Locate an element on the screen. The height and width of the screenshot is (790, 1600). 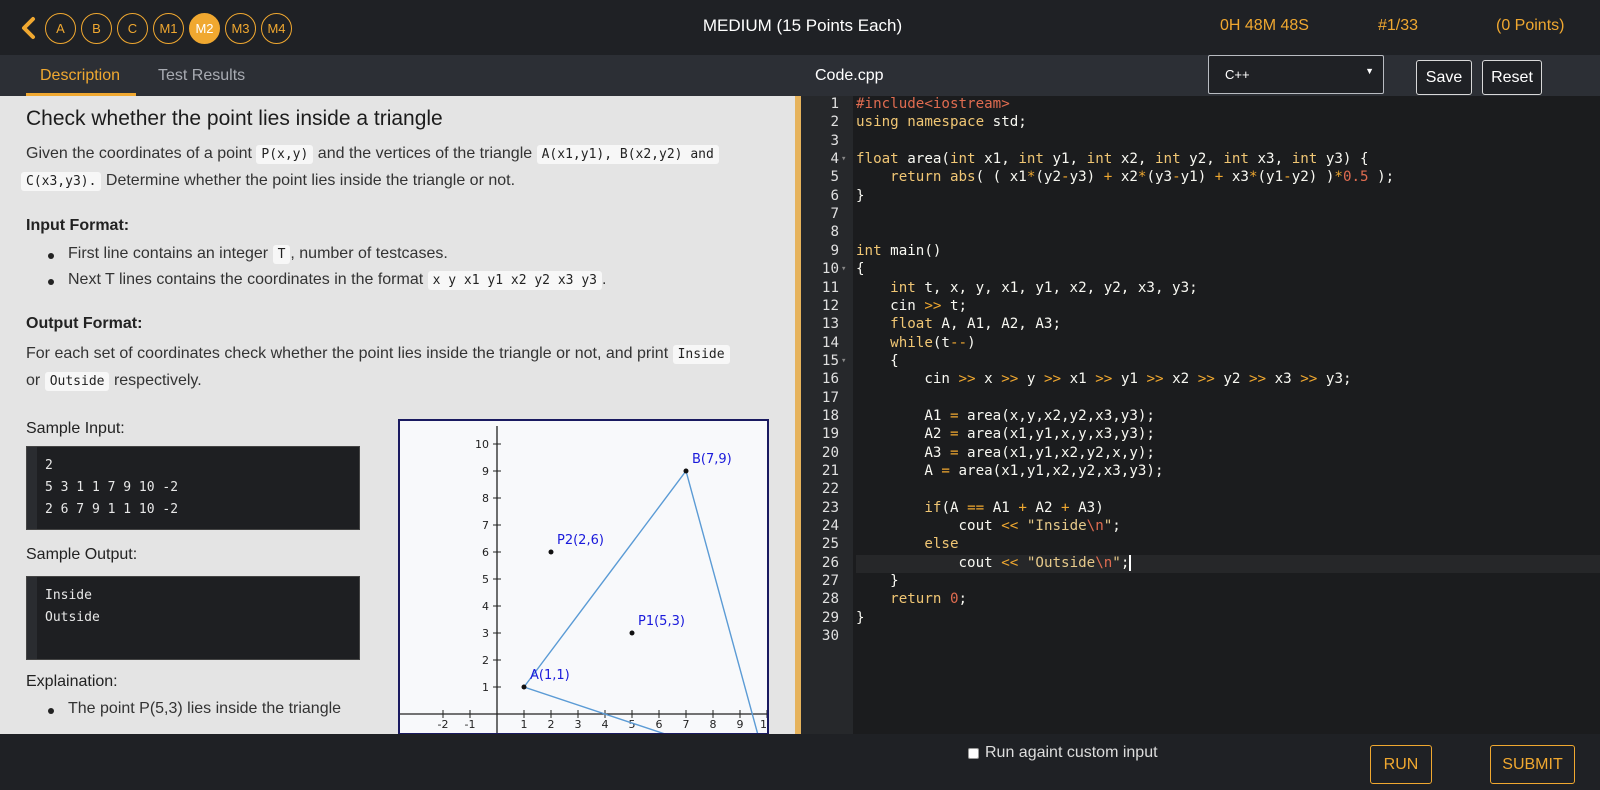
code-line: else is located at coordinates (907, 545).